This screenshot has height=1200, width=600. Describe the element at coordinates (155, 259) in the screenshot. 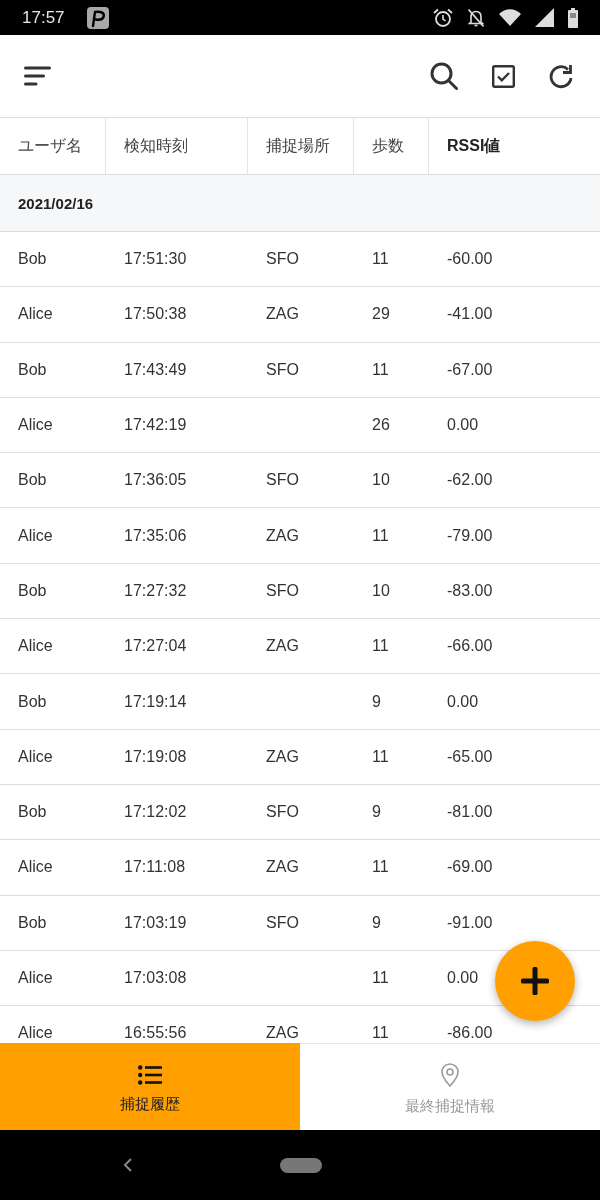

I see `table-cell-text: 17:51:30` at that location.